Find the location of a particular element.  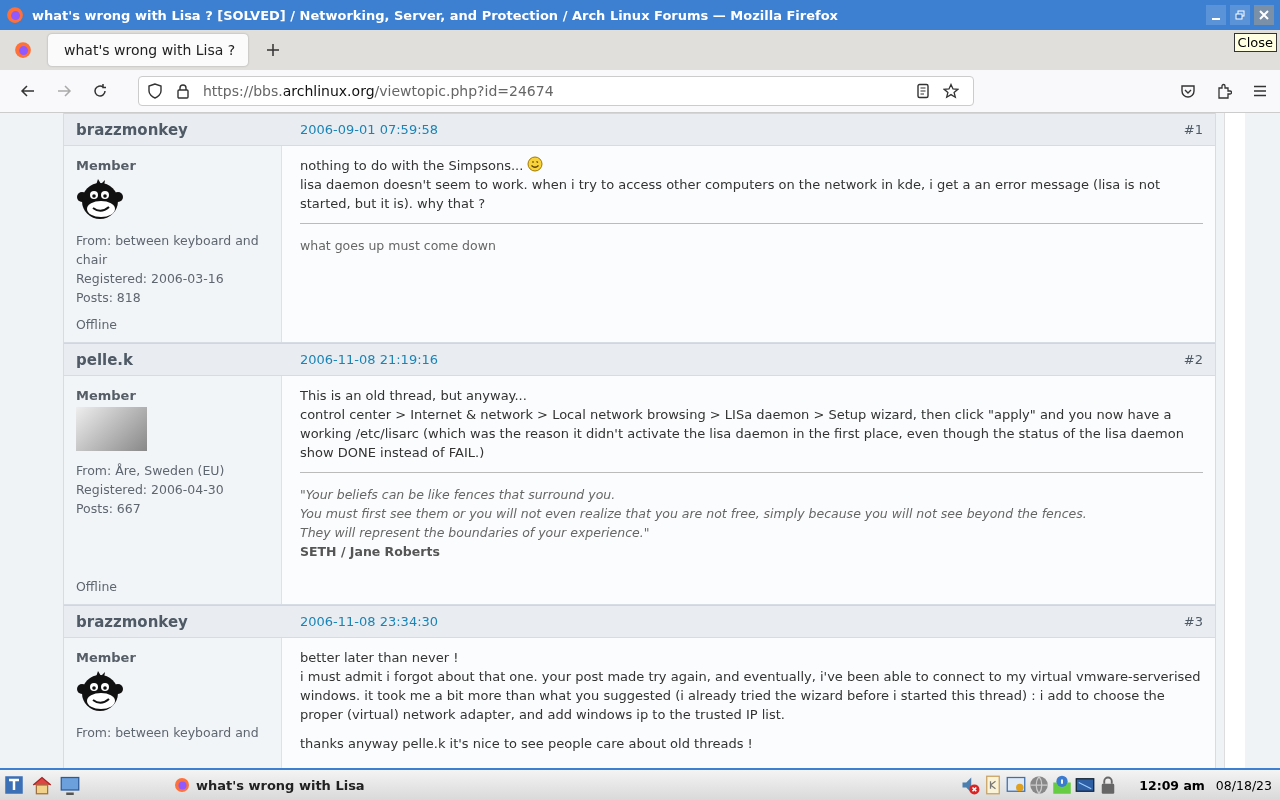

post-author: pelle.k is located at coordinates (188, 359).